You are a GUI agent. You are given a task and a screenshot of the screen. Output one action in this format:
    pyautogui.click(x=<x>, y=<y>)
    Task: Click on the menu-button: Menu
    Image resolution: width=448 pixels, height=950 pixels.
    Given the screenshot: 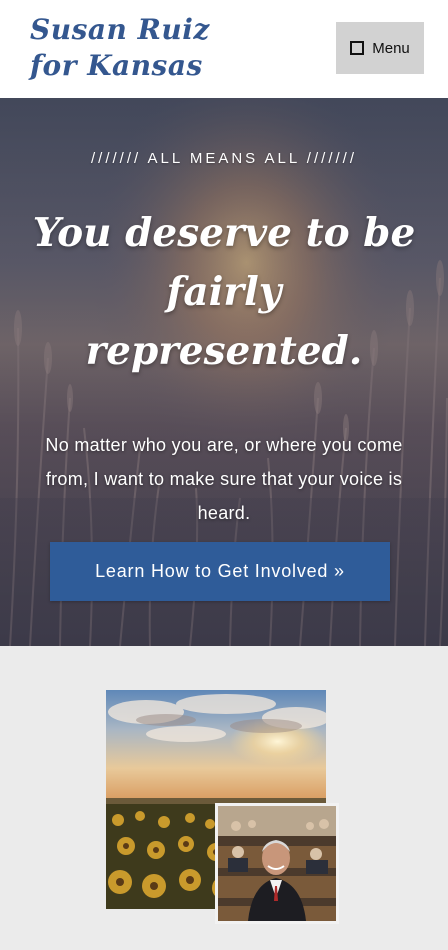 What is the action you would take?
    pyautogui.click(x=380, y=48)
    